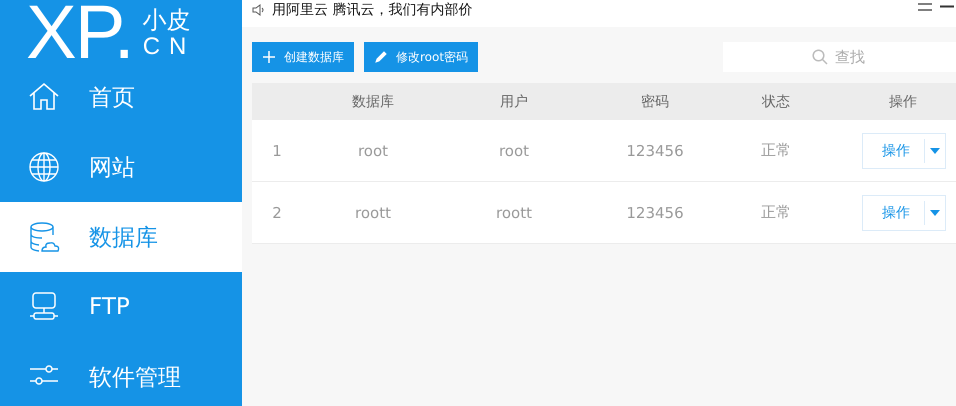 The height and width of the screenshot is (406, 956). I want to click on row-number: 1, so click(277, 151).